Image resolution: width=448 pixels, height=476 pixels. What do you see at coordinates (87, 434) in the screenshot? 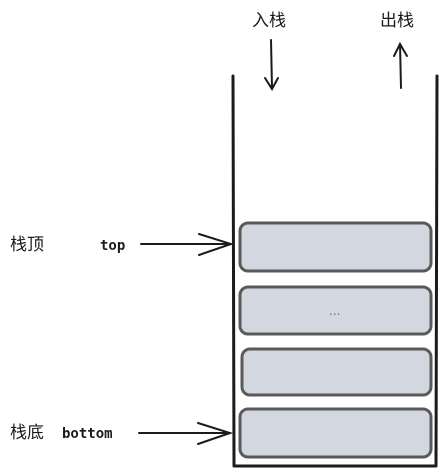
I see `bottom-pointer-label: bottom` at bounding box center [87, 434].